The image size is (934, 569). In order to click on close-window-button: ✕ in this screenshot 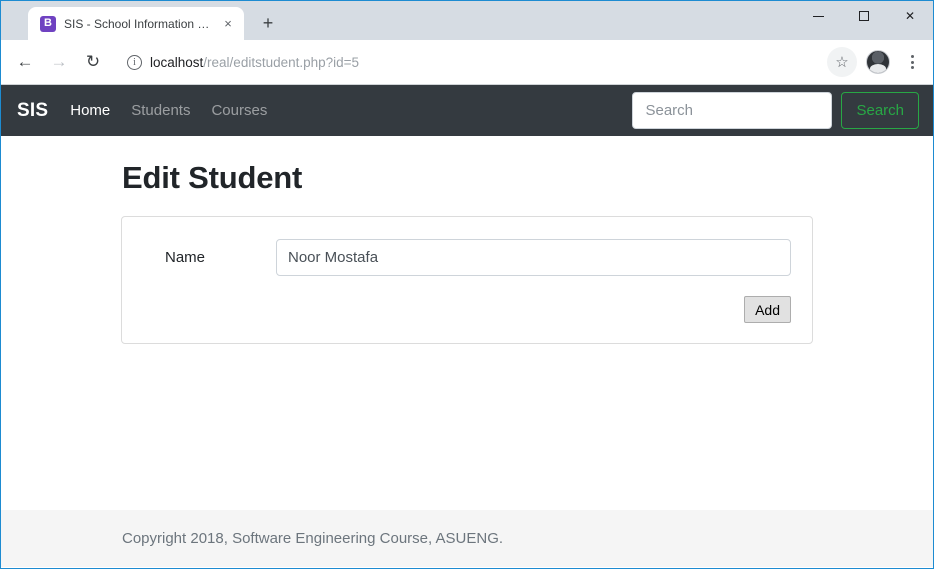, I will do `click(910, 16)`.